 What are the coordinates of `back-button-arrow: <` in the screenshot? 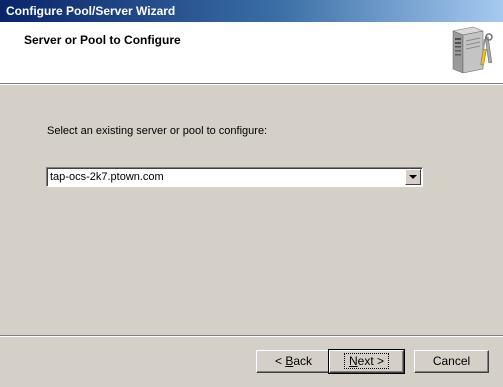 It's located at (280, 361).